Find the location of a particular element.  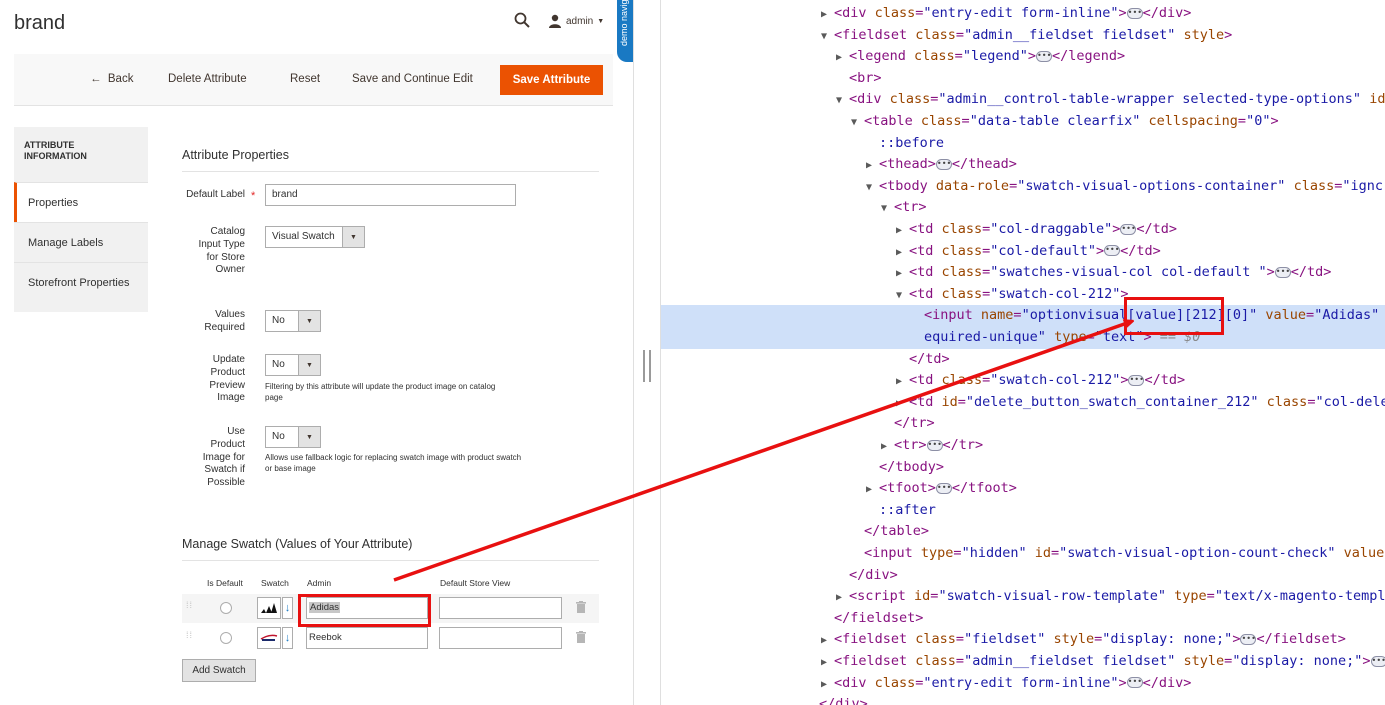

code-token: <br> is located at coordinates (865, 77).